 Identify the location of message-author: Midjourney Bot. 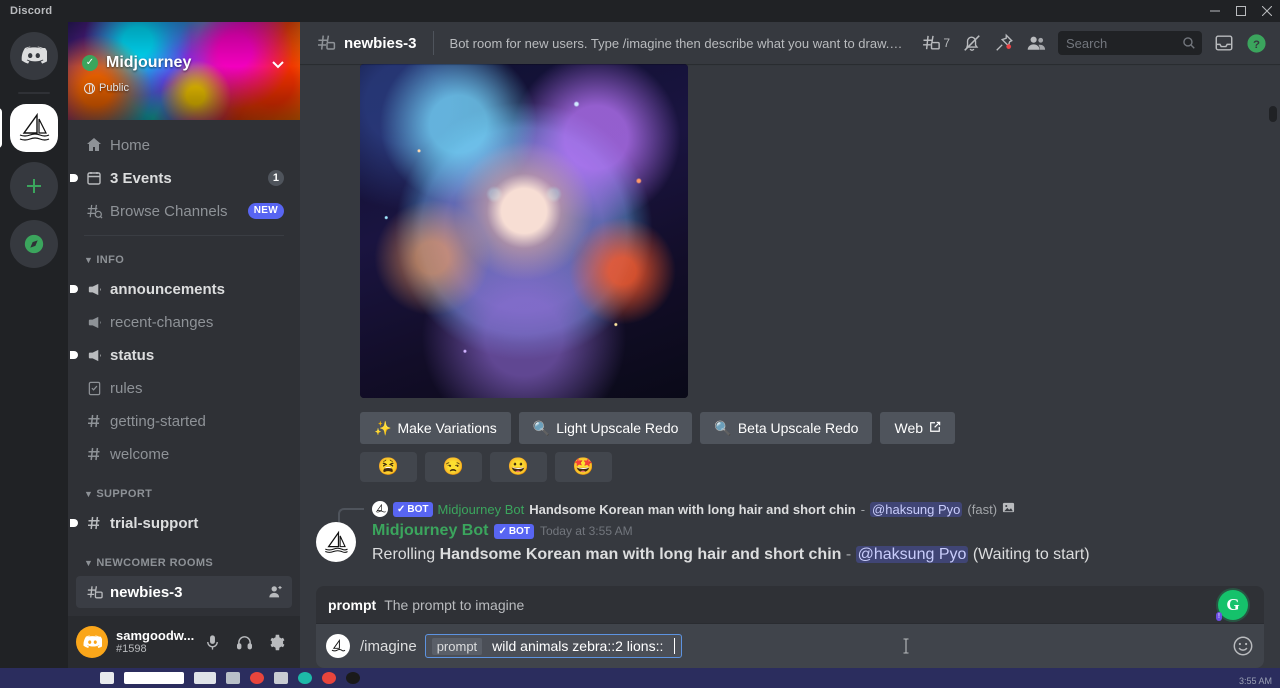
(430, 531).